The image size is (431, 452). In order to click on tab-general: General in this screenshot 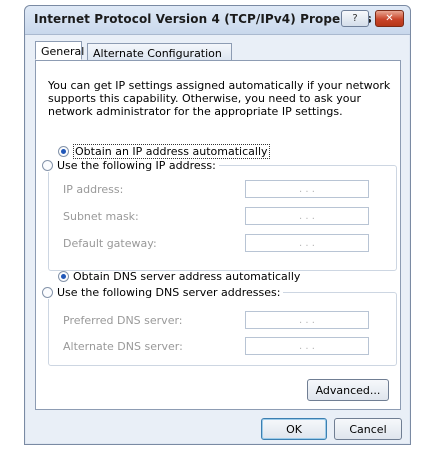, I will do `click(60, 50)`.